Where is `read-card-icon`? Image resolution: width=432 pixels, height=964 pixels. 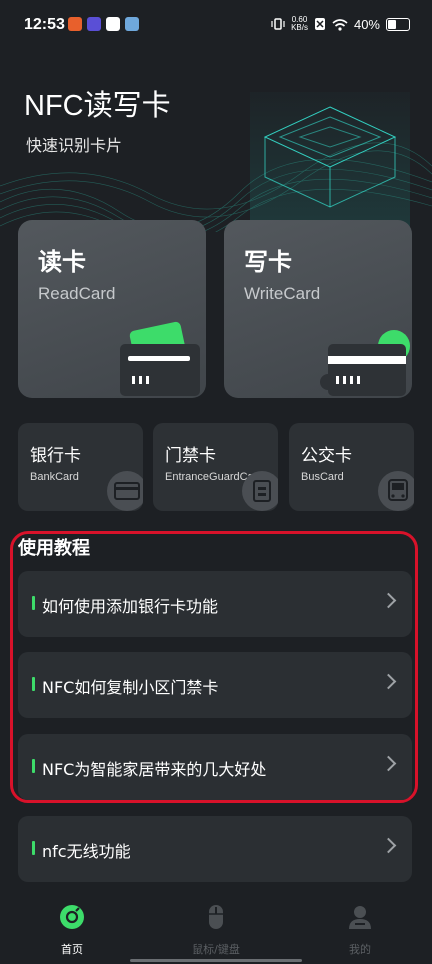 read-card-icon is located at coordinates (160, 358).